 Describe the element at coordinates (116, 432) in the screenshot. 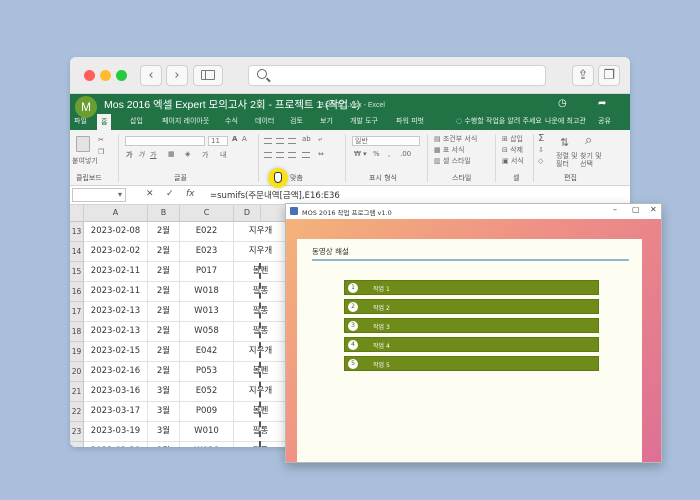

I see `cell-date: 2023-03-19` at that location.